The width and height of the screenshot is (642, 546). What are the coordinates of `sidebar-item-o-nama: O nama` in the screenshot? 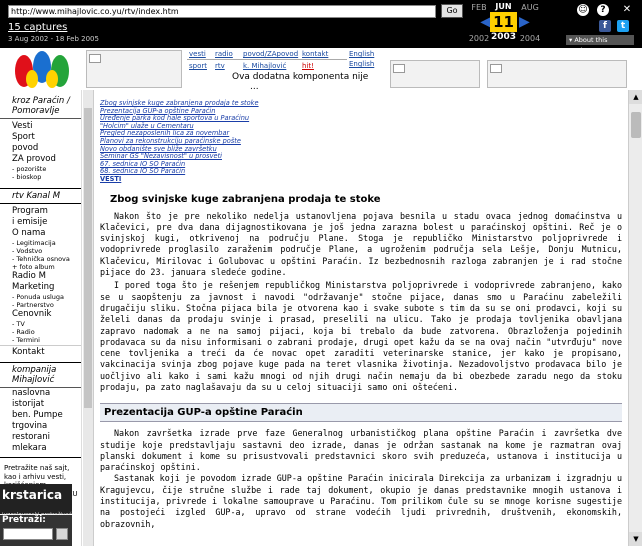 It's located at (40, 233).